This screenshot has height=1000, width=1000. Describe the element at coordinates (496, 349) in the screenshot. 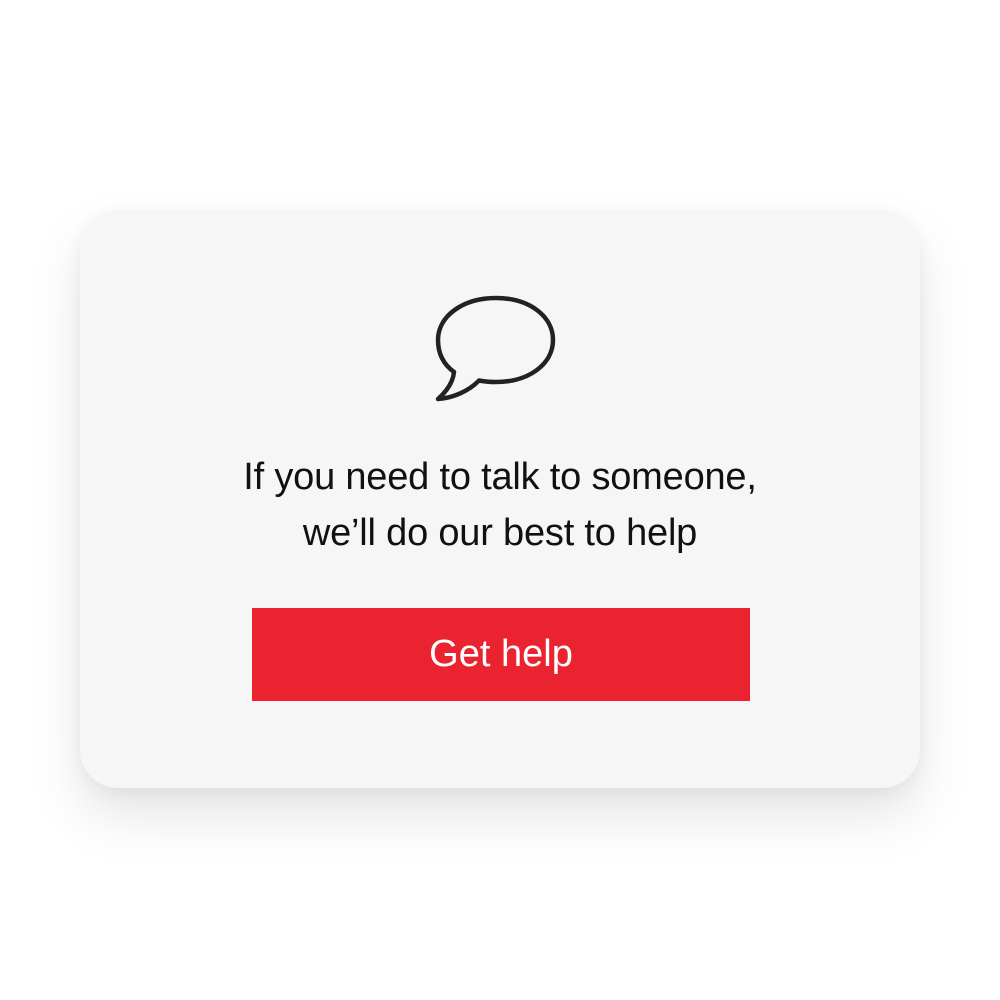

I see `speech-bubble-icon` at that location.